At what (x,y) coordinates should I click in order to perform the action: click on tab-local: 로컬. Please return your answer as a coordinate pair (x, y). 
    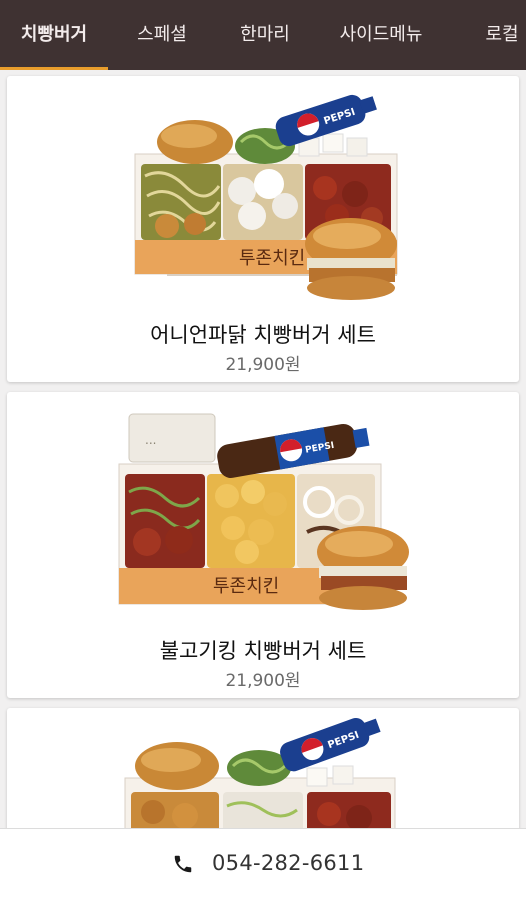
    Looking at the image, I should click on (494, 35).